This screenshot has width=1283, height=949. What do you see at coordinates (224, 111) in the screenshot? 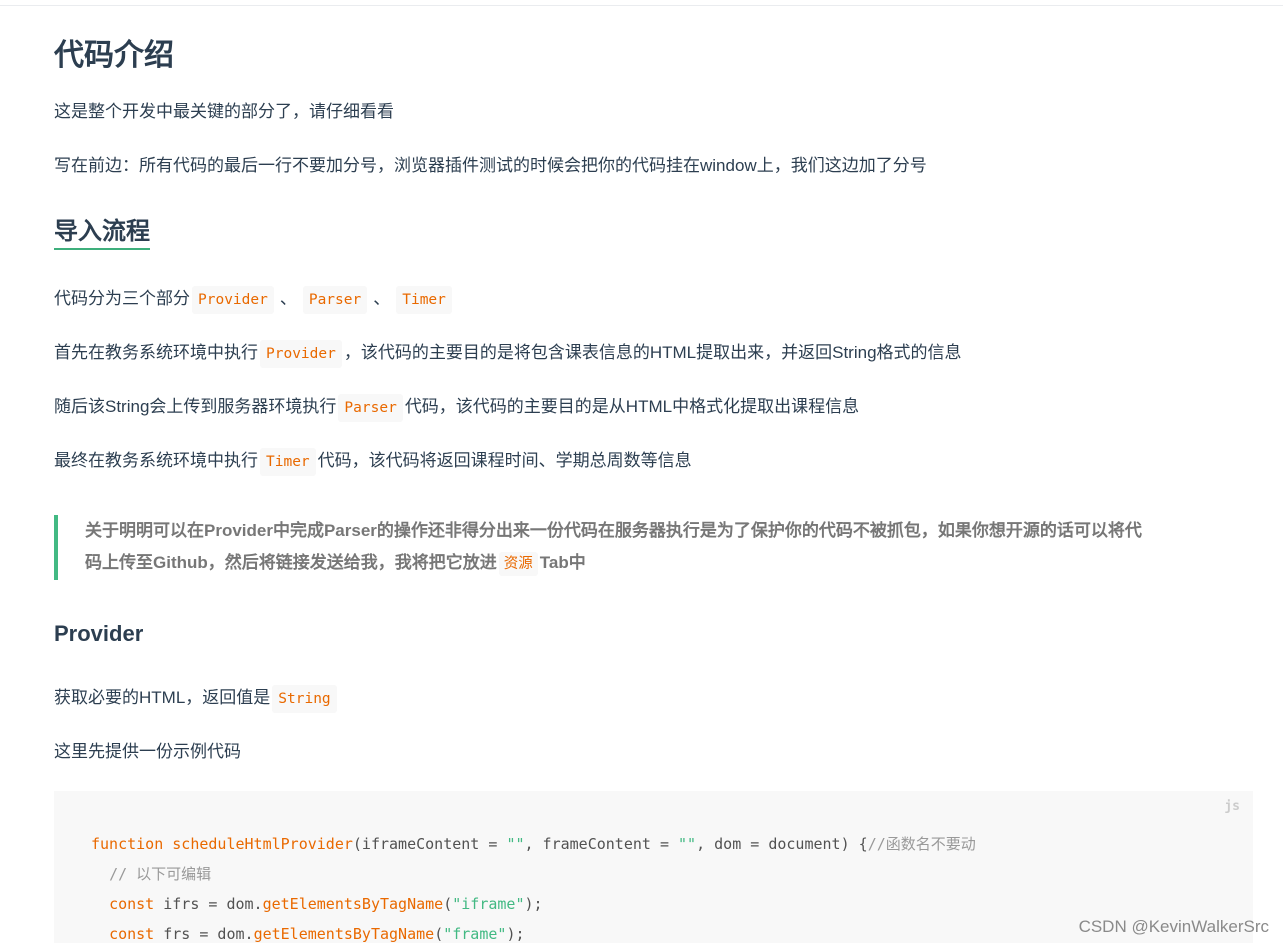
I see `intro-paragraph: 这是整个开发中最关键的部分了，请仔细看看` at bounding box center [224, 111].